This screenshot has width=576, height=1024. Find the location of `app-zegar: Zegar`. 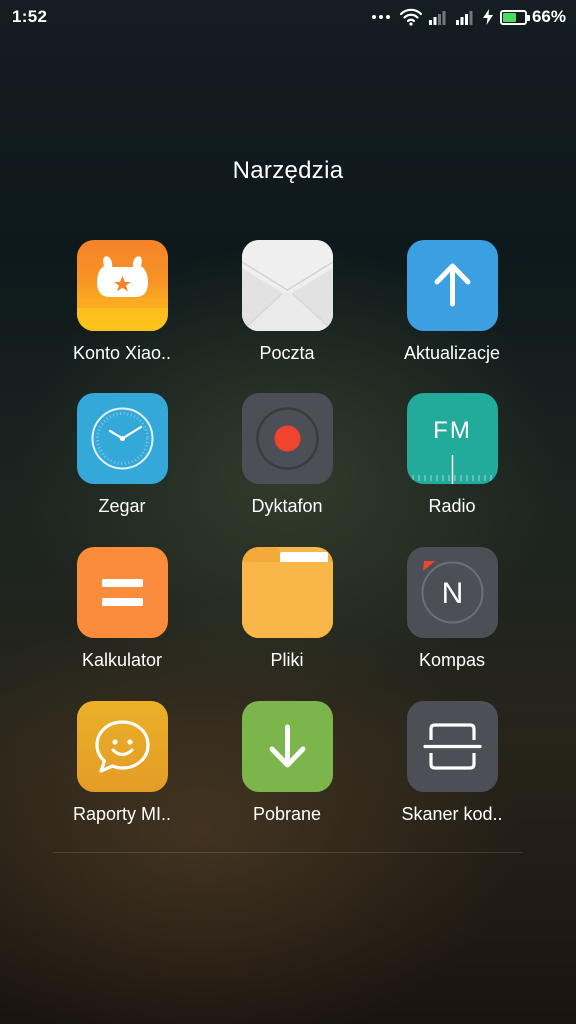

app-zegar: Zegar is located at coordinates (122, 455).